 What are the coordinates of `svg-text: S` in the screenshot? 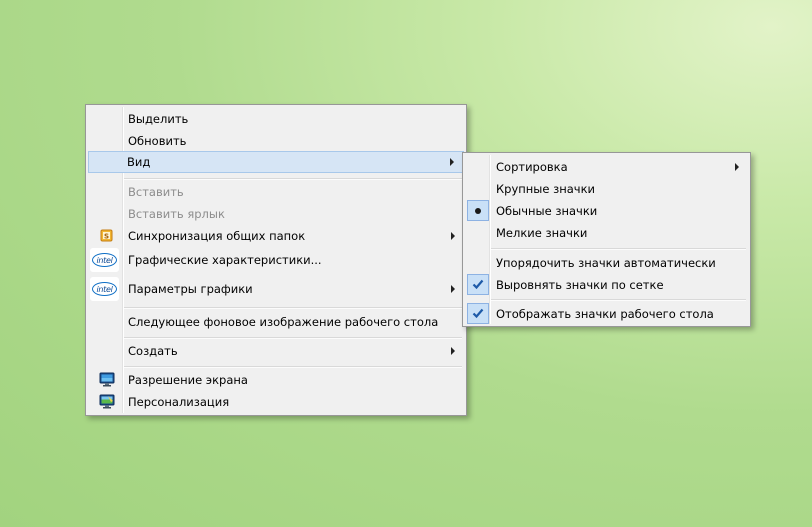 It's located at (106, 236).